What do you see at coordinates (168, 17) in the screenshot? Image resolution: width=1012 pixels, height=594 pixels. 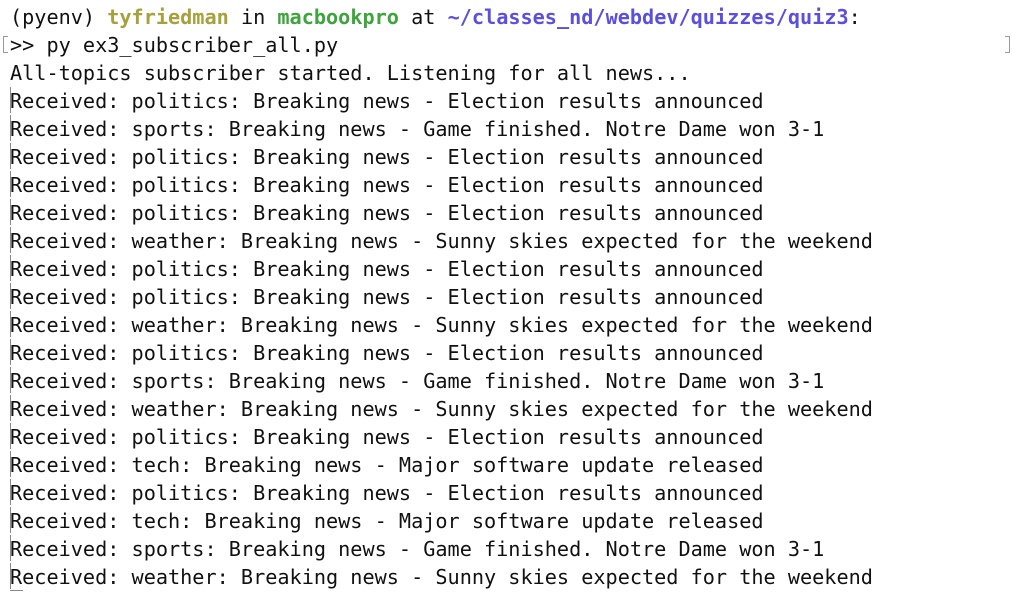 I see `prompt-user: tyfriedman` at bounding box center [168, 17].